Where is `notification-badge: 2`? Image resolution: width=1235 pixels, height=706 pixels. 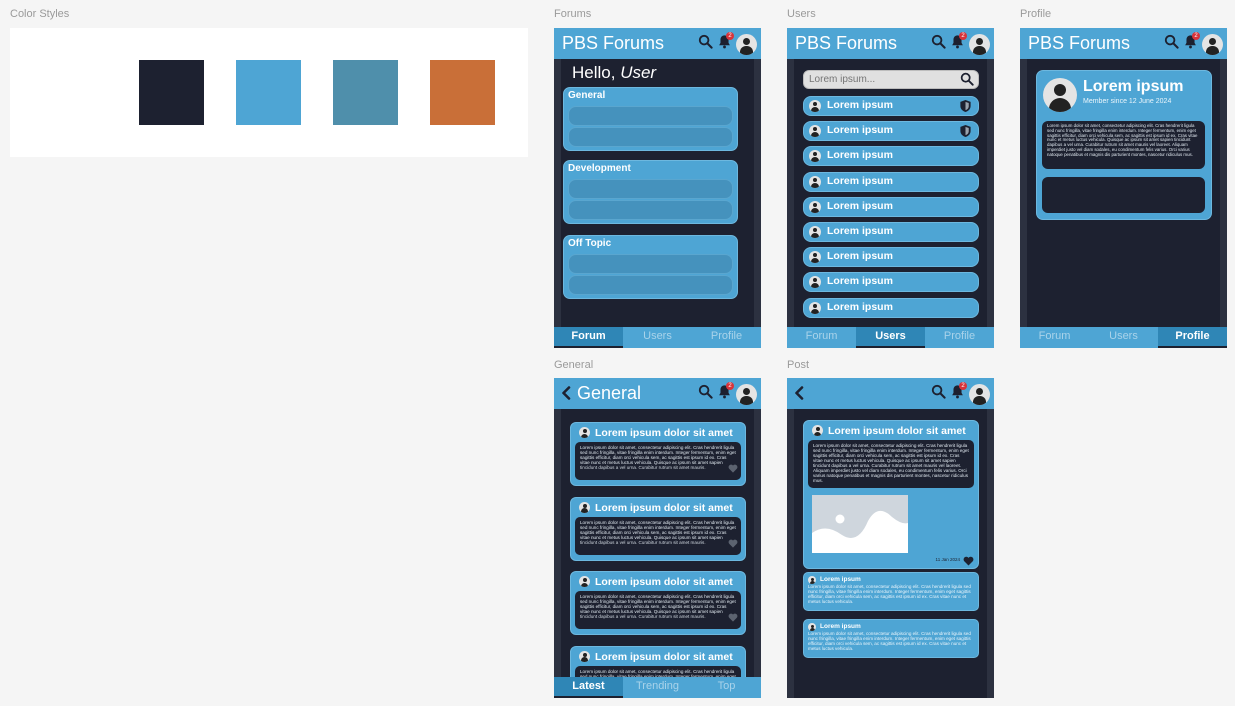 notification-badge: 2 is located at coordinates (1196, 36).